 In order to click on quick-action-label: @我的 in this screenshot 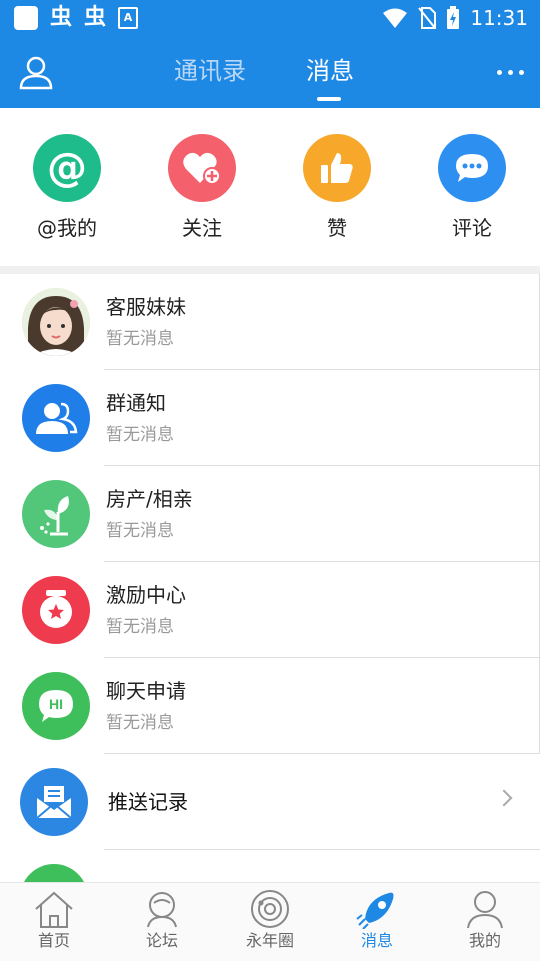, I will do `click(67, 228)`.